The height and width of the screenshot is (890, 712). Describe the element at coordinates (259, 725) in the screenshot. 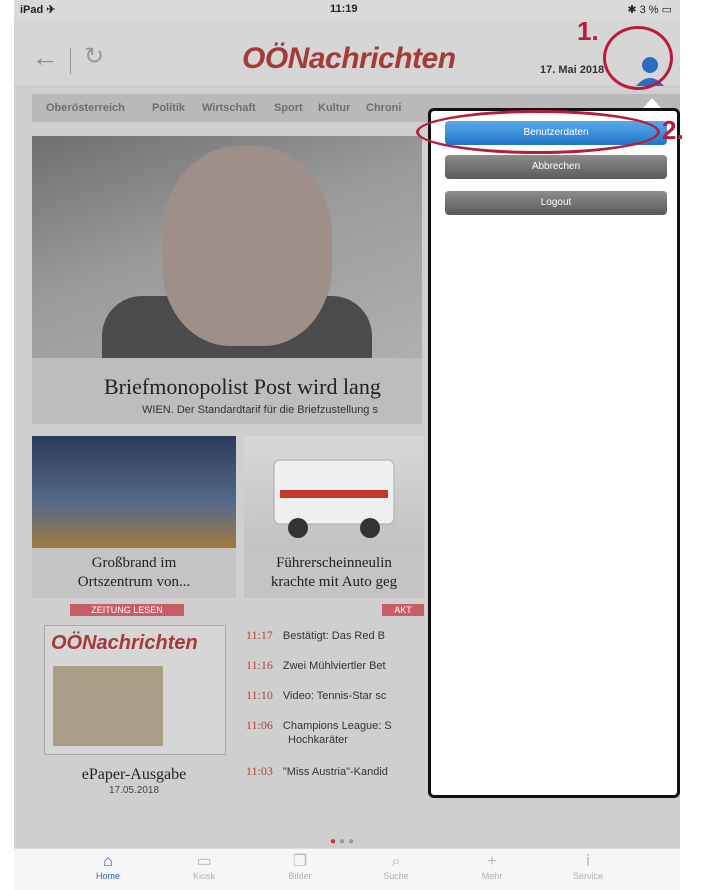

I see `news-time: 11:06` at that location.